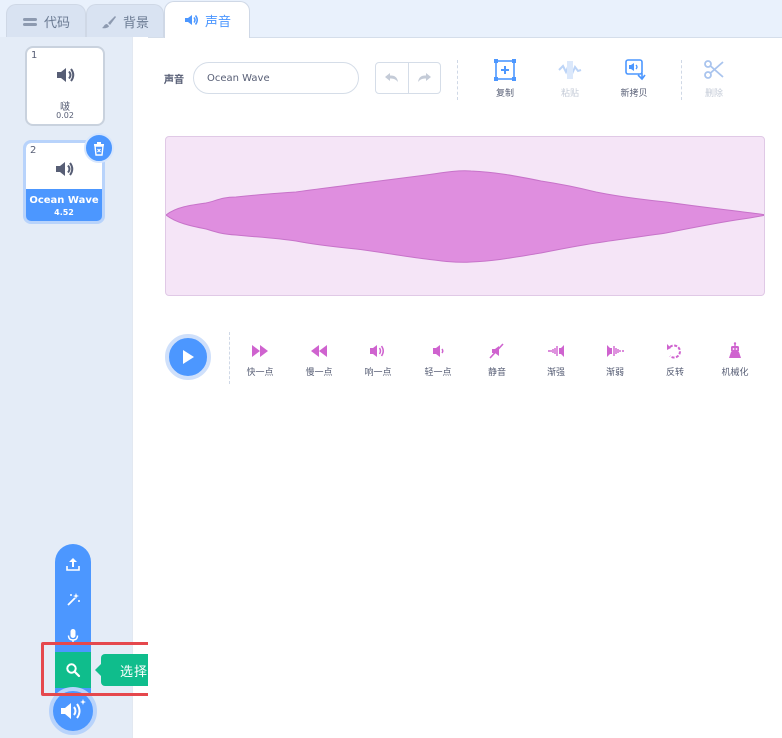  I want to click on undo-icon, so click(391, 77).